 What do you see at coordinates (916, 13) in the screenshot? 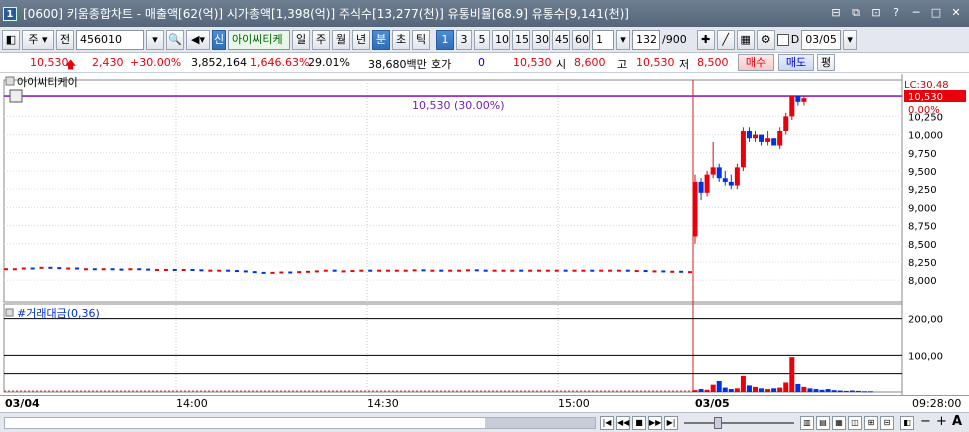
I see `minimize-icon: ─` at bounding box center [916, 13].